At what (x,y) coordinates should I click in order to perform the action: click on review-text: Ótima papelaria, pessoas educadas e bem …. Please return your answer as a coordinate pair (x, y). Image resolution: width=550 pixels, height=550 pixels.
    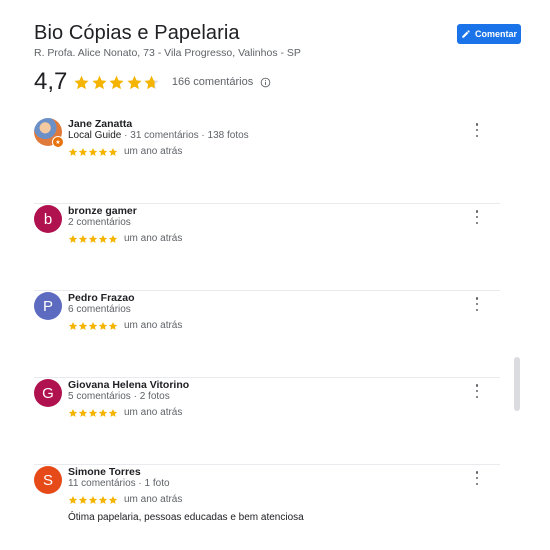
    Looking at the image, I should click on (186, 517).